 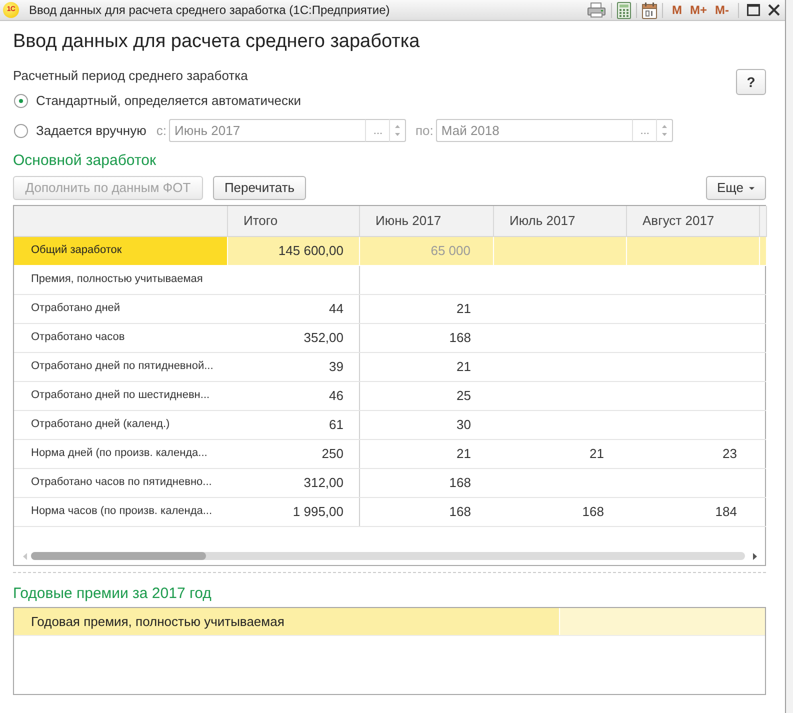 I want to click on group-label: Расчетный период среднего заработка, so click(x=131, y=76).